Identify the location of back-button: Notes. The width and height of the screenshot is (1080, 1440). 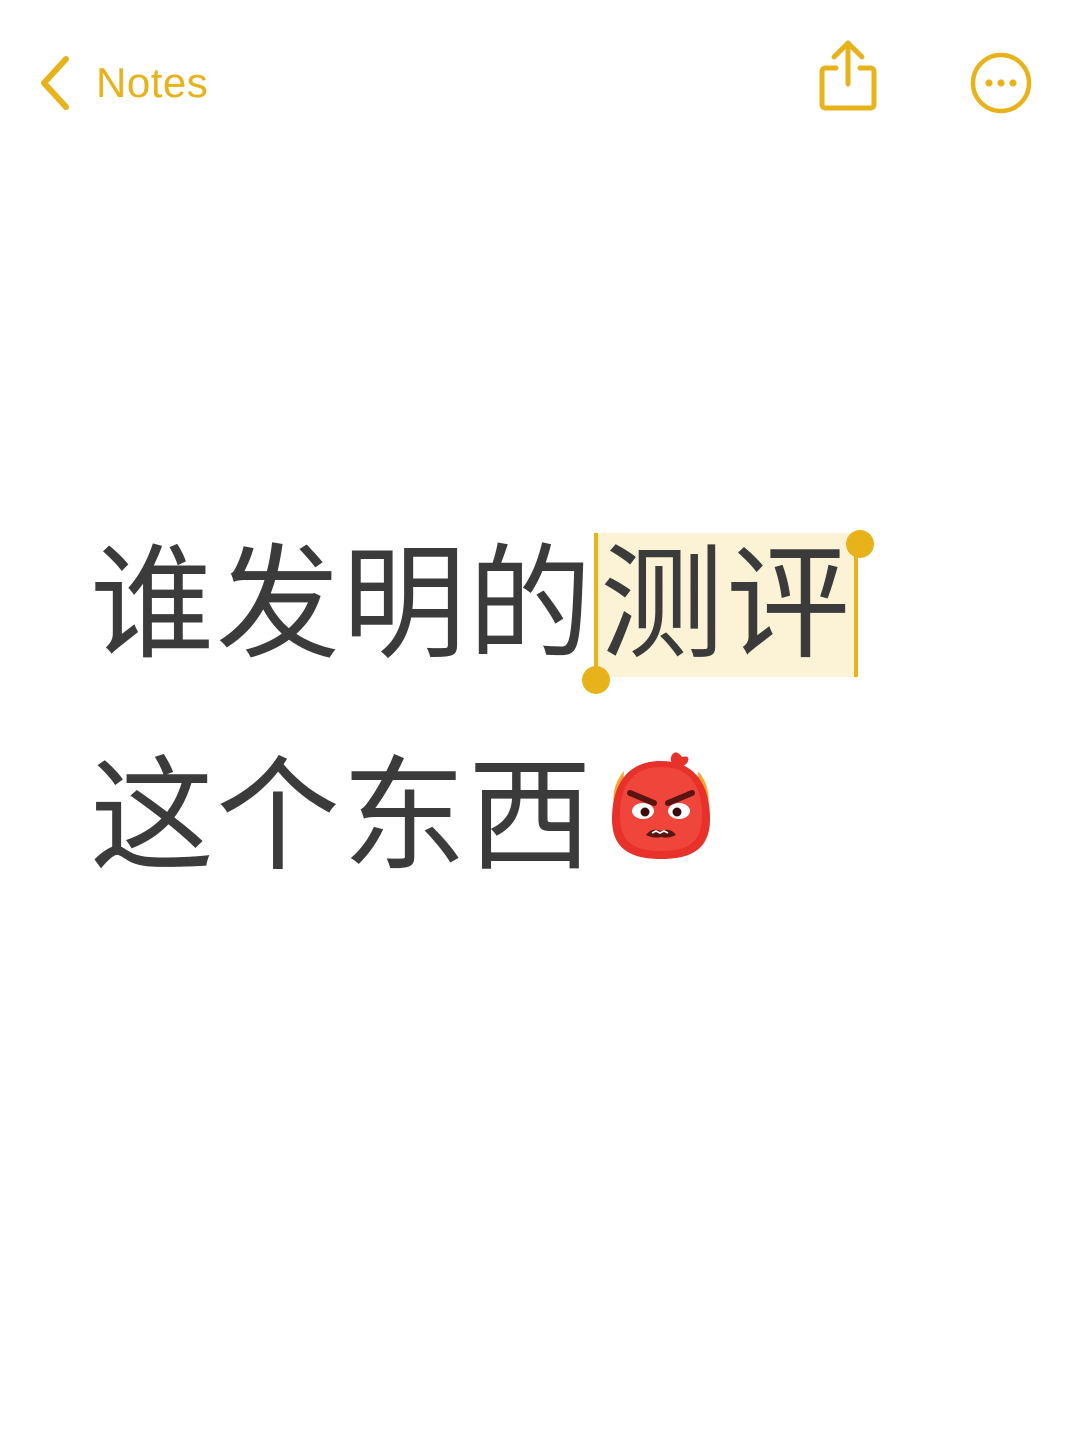
(122, 83).